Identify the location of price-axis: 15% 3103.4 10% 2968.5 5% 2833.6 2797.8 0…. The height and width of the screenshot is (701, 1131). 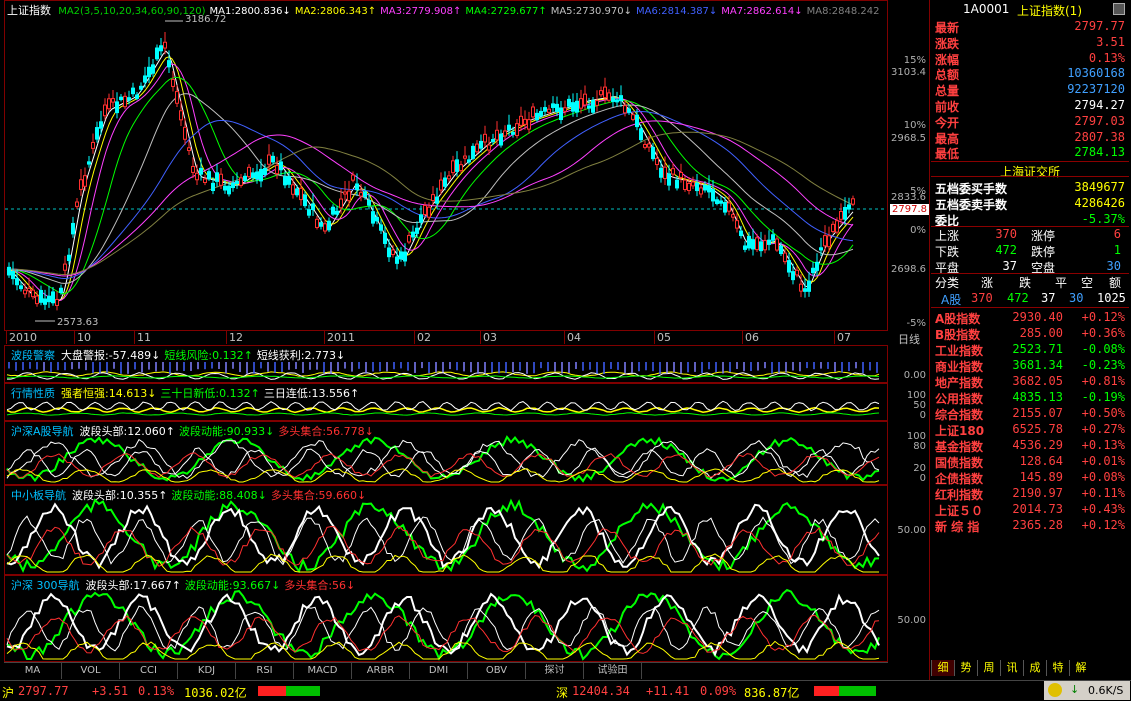
(908, 165).